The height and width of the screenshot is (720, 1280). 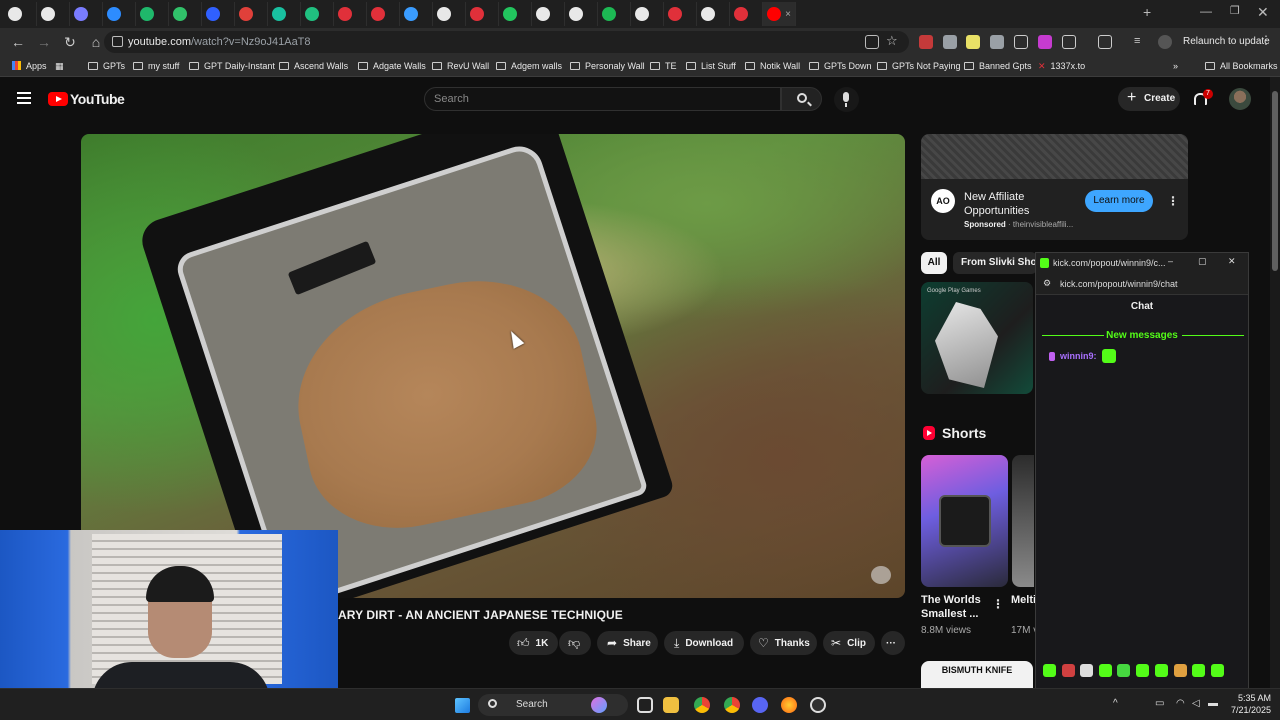 I want to click on bookmark-te: TE, so click(x=663, y=66).